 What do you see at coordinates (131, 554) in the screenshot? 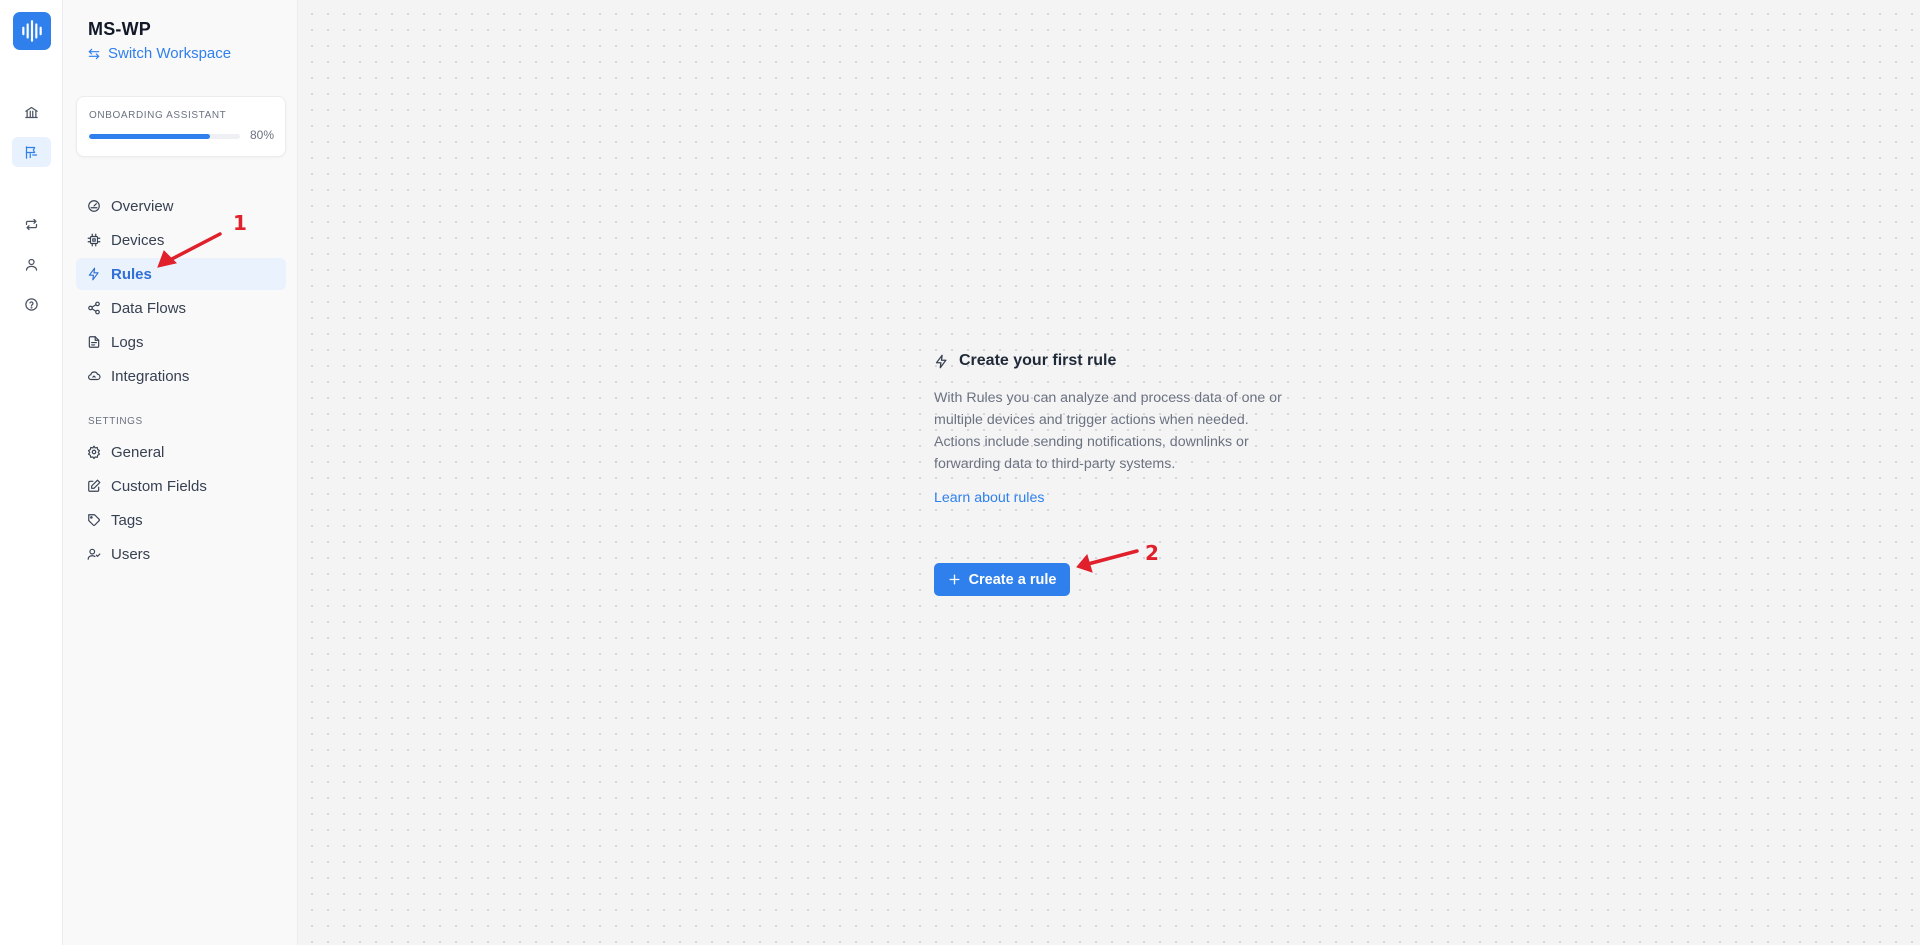
I see `nav-label: Users` at bounding box center [131, 554].